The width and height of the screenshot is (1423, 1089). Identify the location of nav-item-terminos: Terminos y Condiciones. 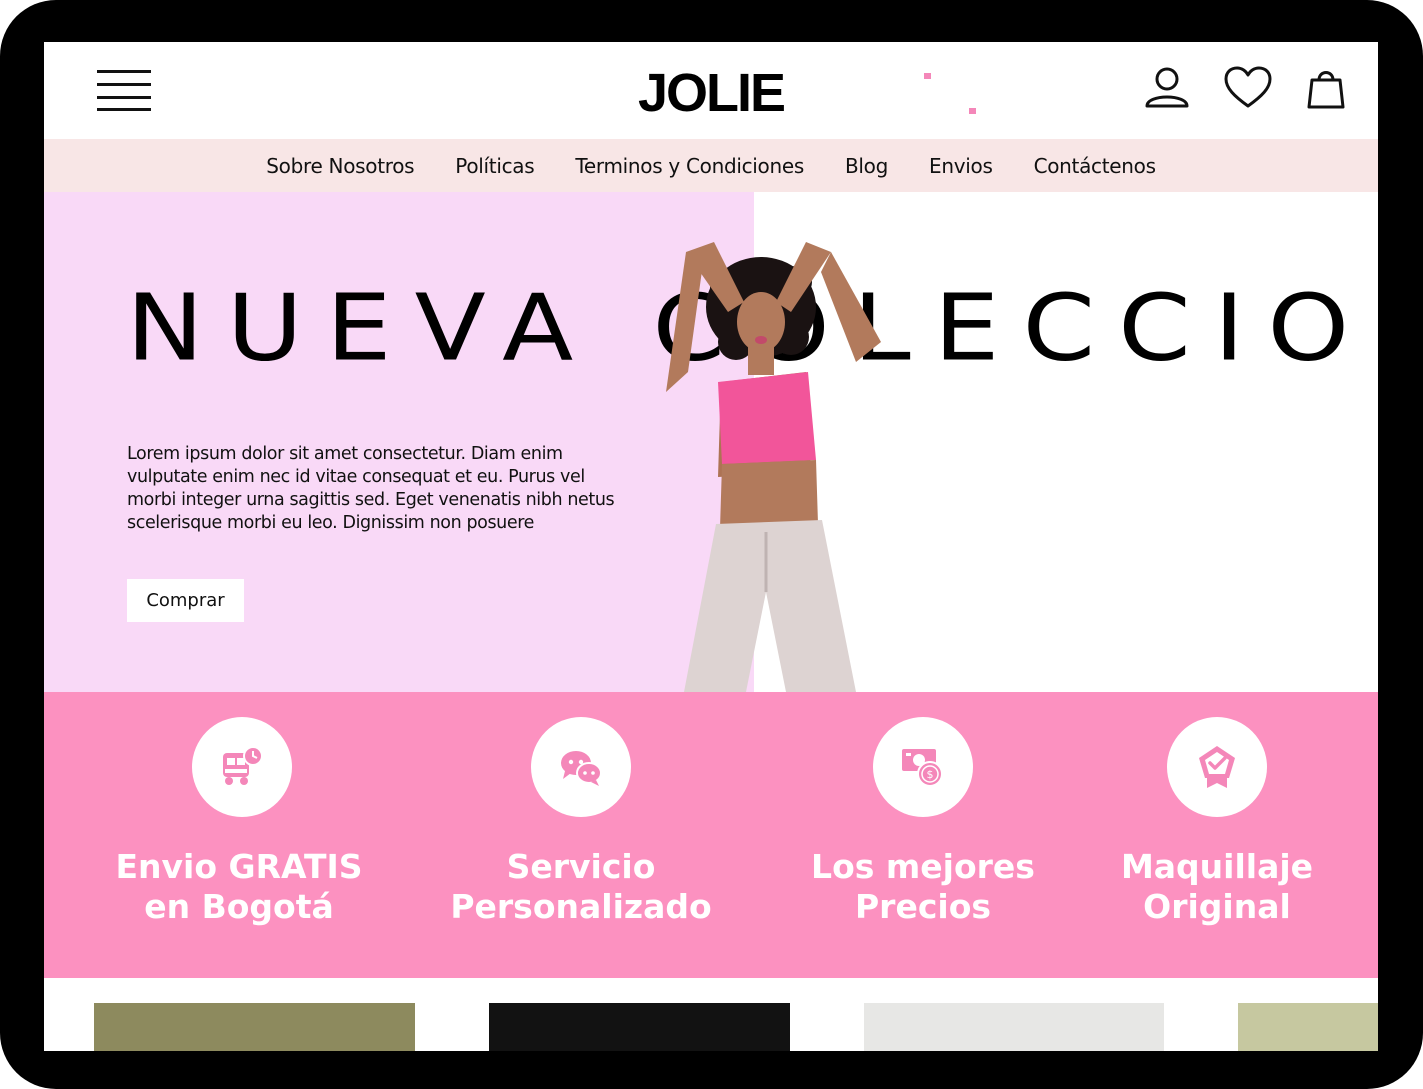
(689, 166).